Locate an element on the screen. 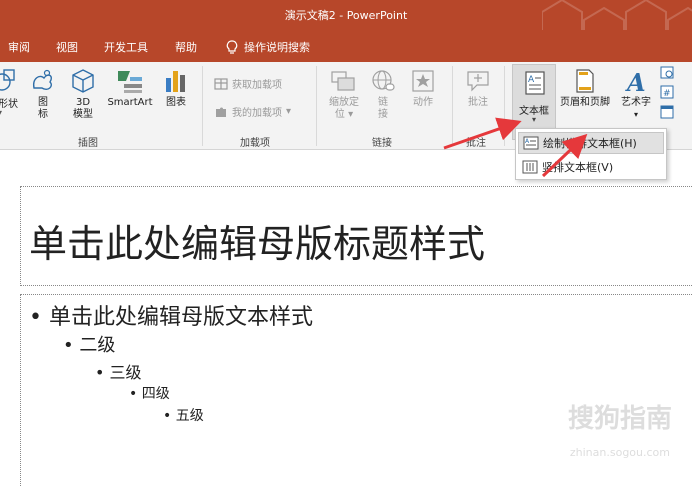 This screenshot has height=487, width=692. annotation-arrows is located at coordinates (515, 147).